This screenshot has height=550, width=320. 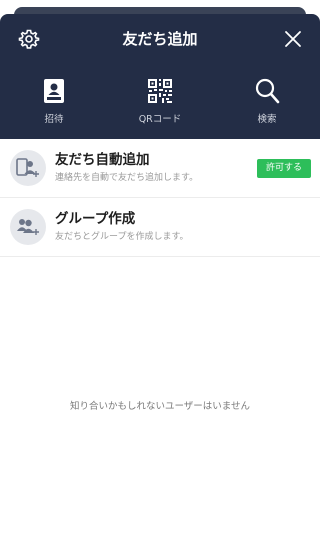 What do you see at coordinates (160, 39) in the screenshot?
I see `page-title: 友だち追加` at bounding box center [160, 39].